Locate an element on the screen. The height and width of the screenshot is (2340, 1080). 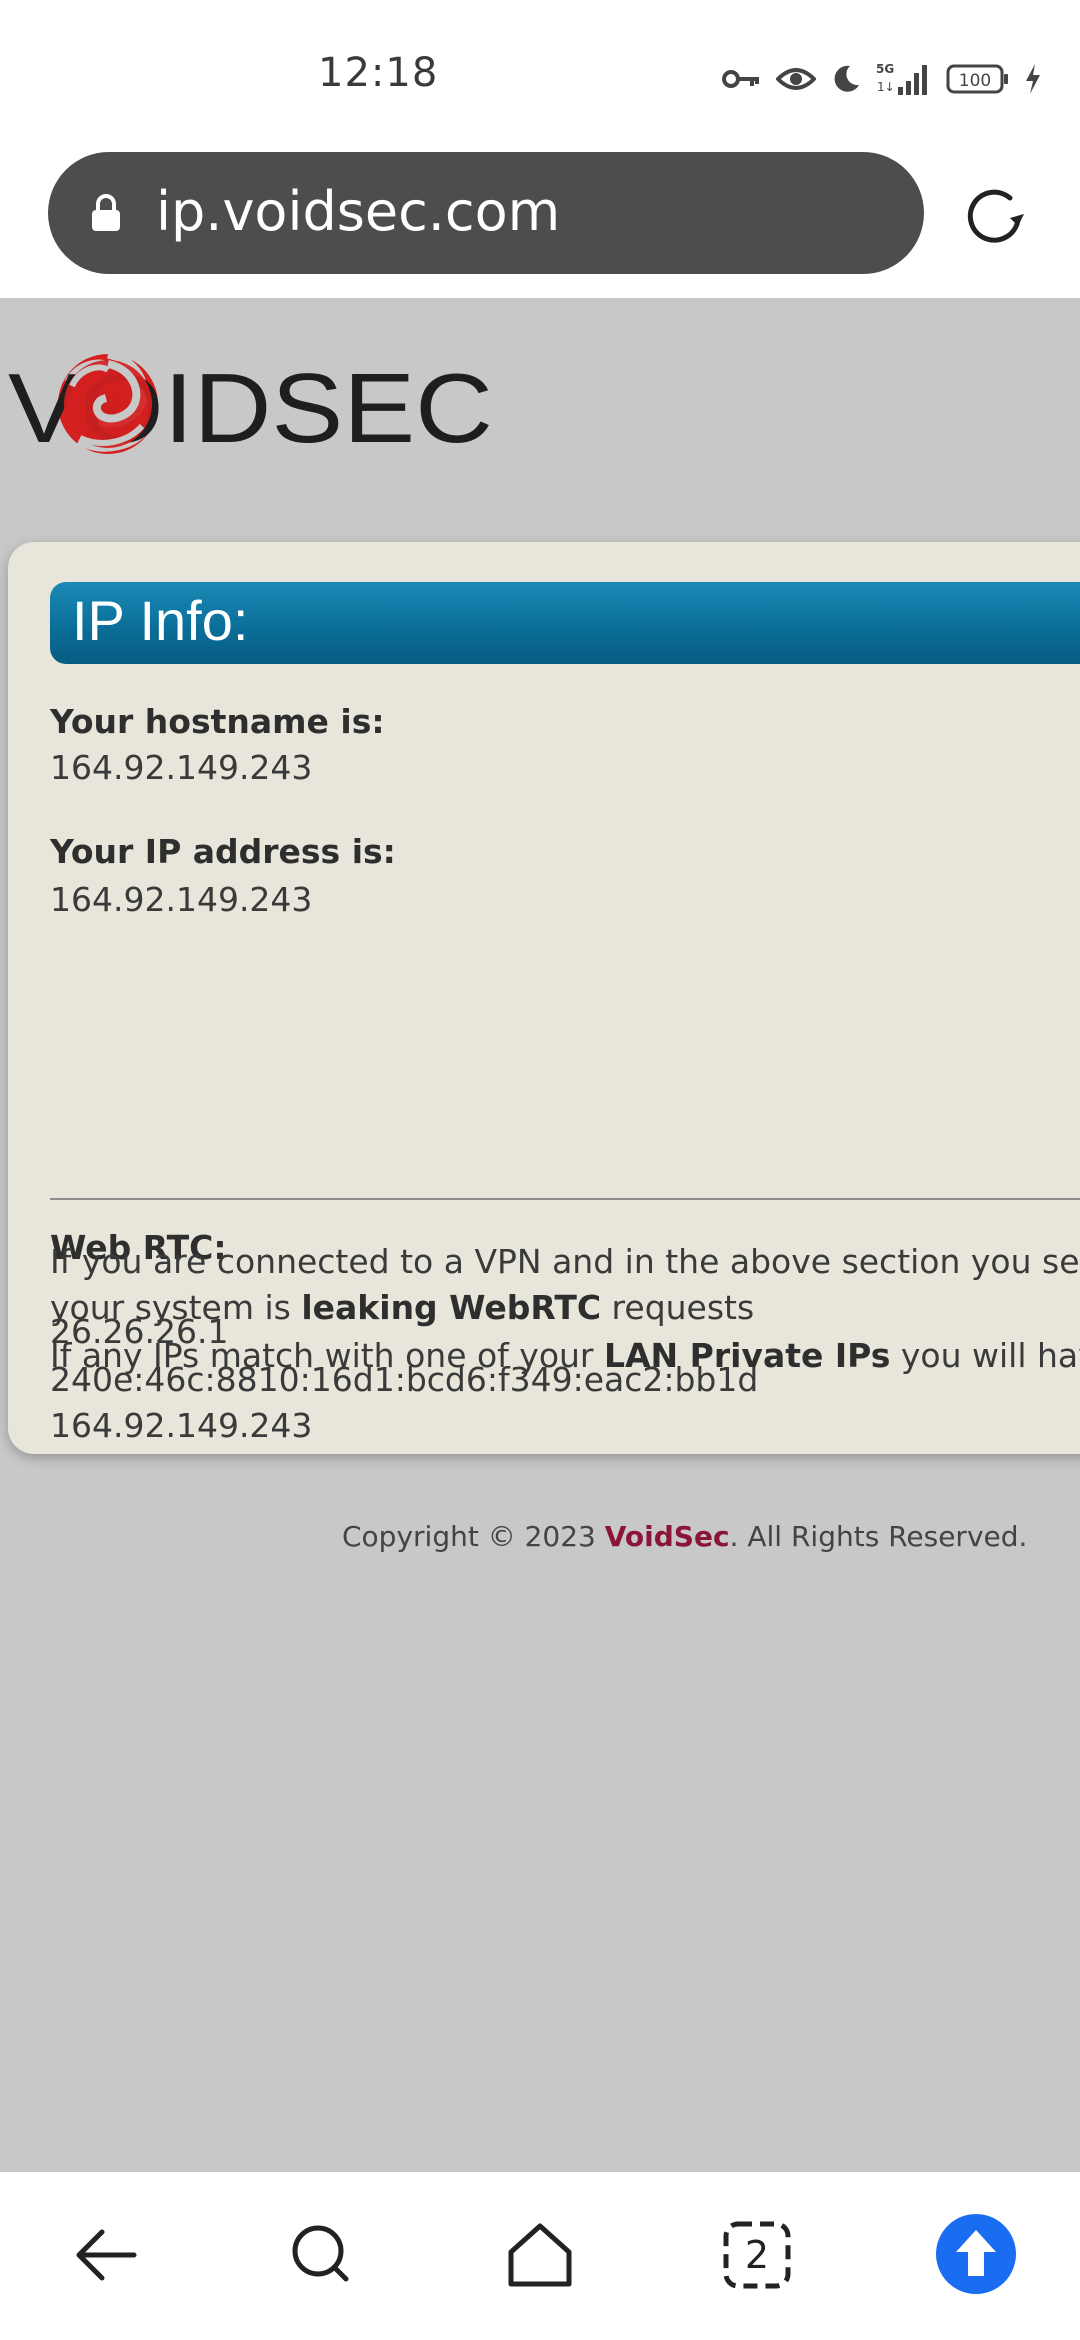
vpn-info-line-3-pre: If any IPs match with one of your is located at coordinates (327, 1355).